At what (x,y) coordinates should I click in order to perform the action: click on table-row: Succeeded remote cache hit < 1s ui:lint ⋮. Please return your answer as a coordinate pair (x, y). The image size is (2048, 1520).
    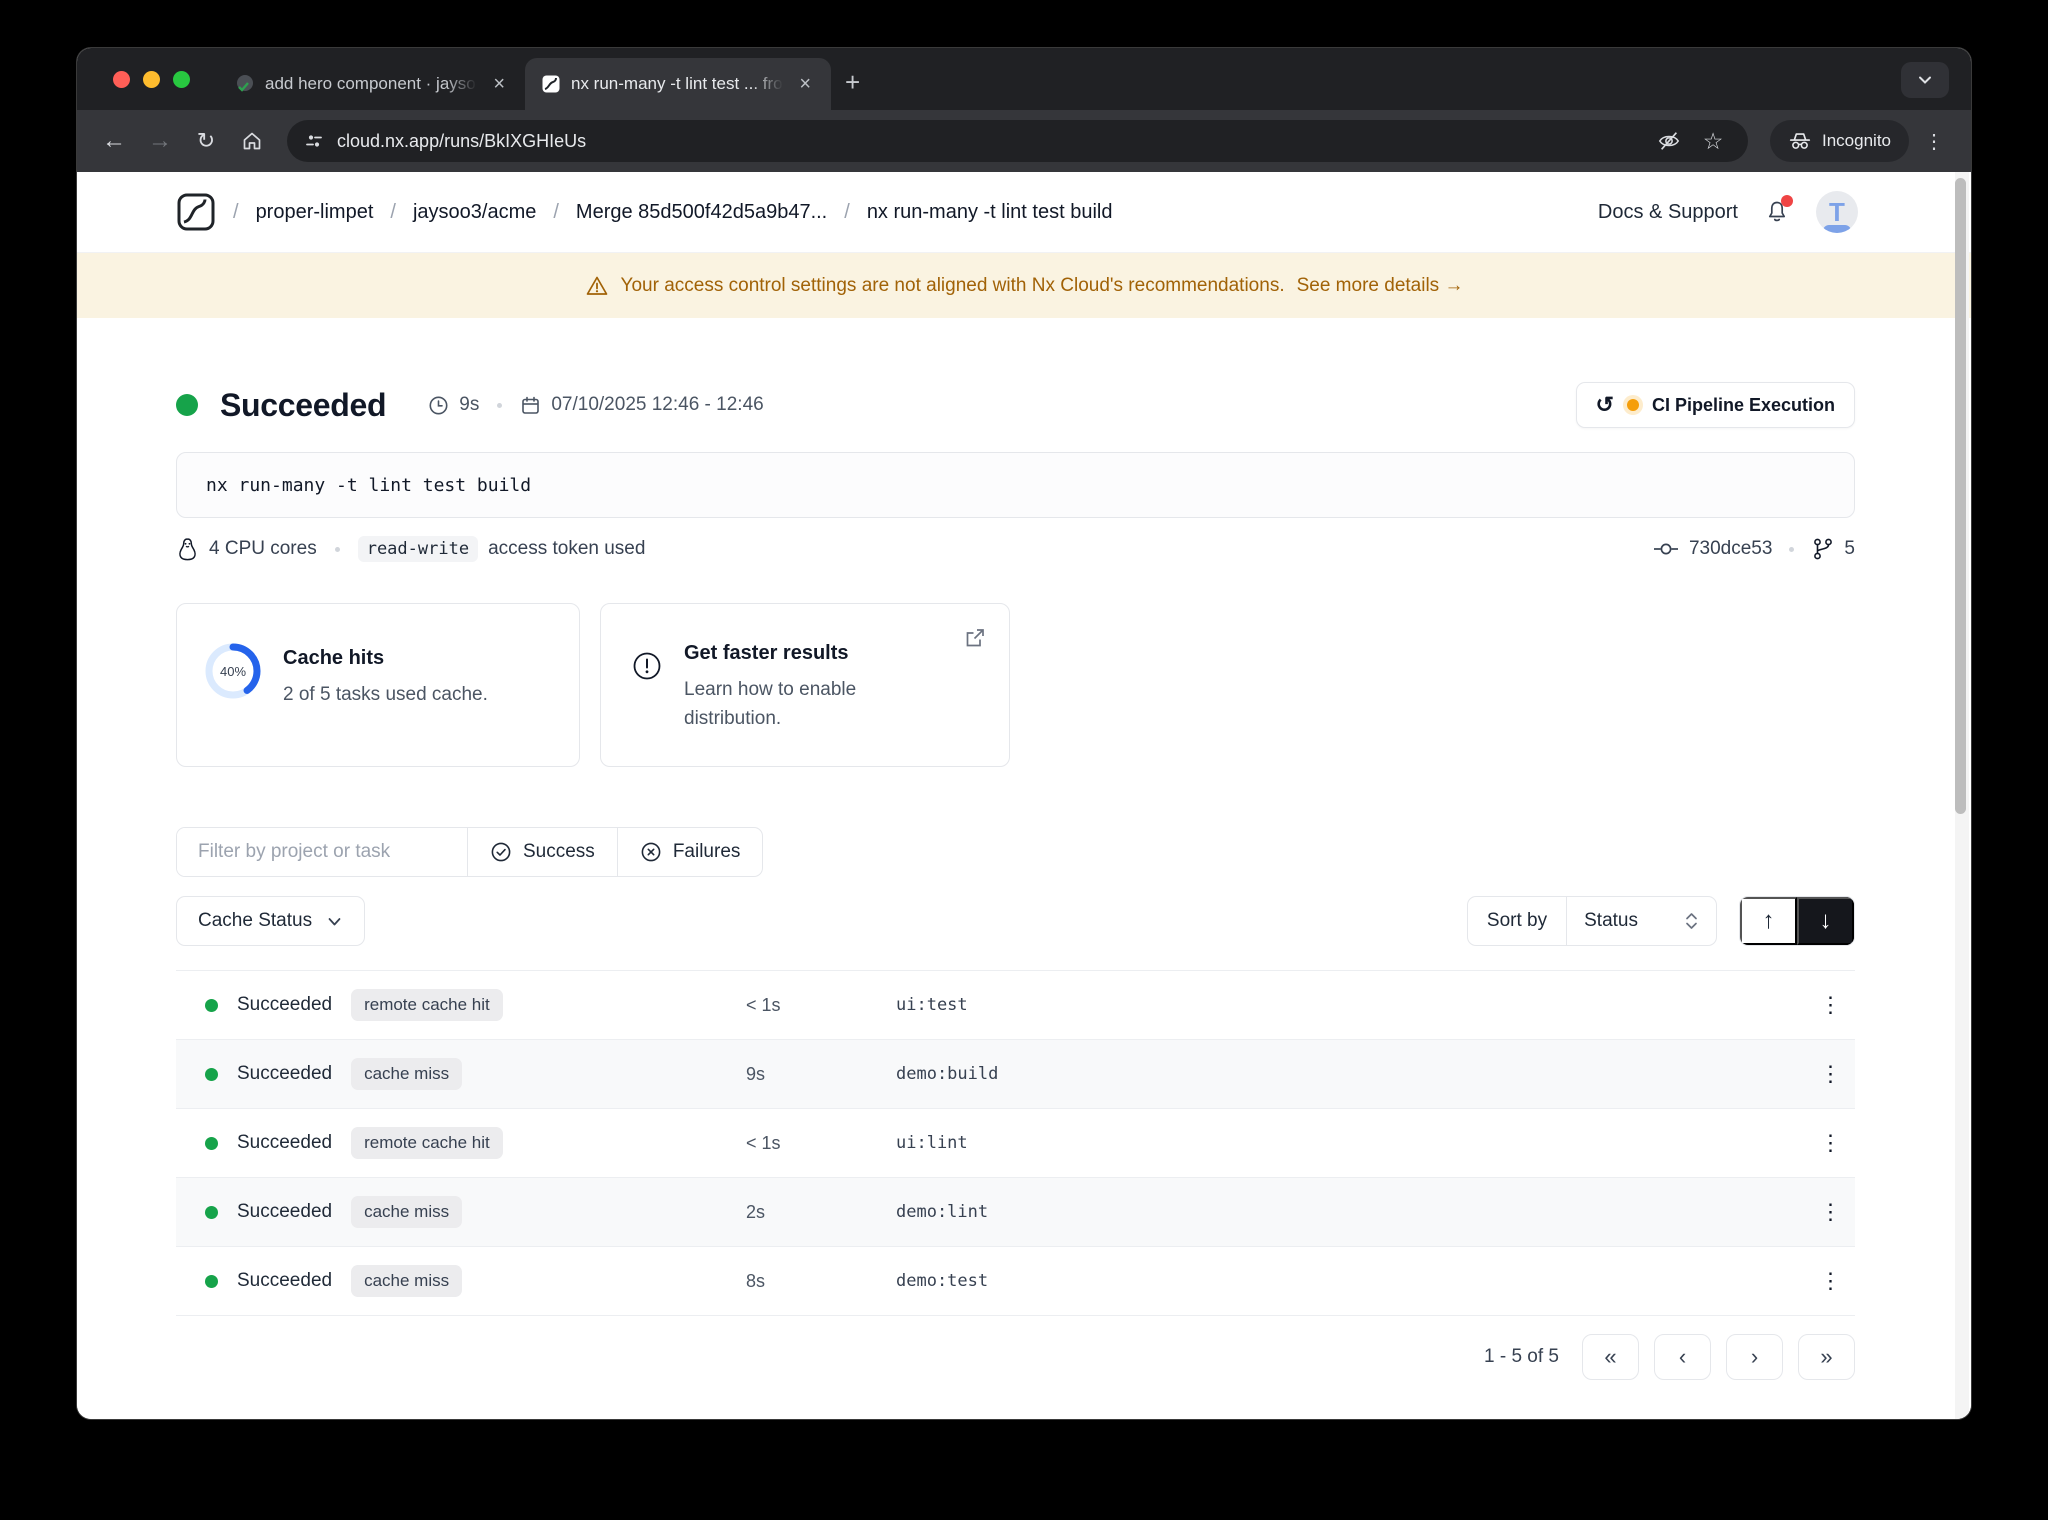
    Looking at the image, I should click on (1015, 1143).